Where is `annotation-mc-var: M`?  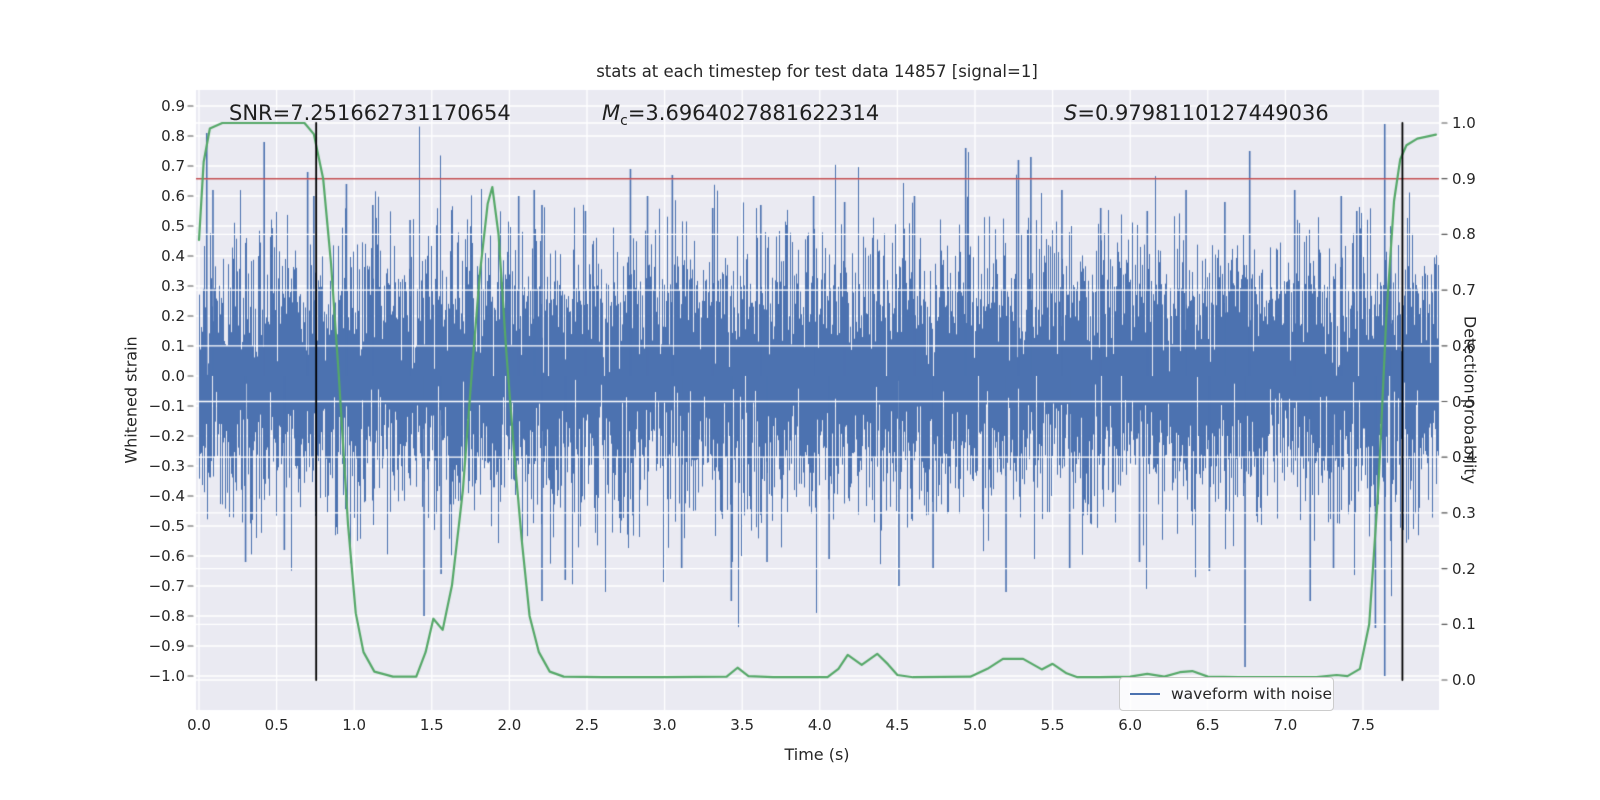 annotation-mc-var: M is located at coordinates (611, 113).